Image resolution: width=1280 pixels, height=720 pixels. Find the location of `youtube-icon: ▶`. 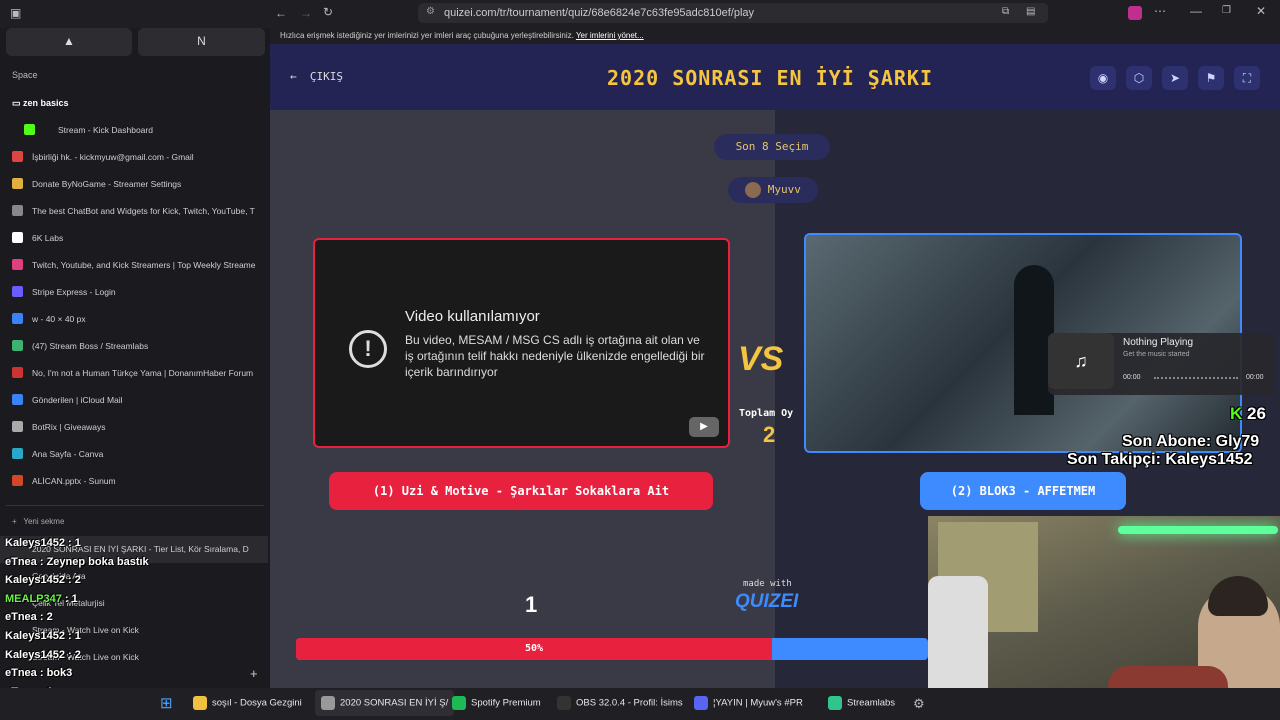

youtube-icon: ▶ is located at coordinates (704, 427).